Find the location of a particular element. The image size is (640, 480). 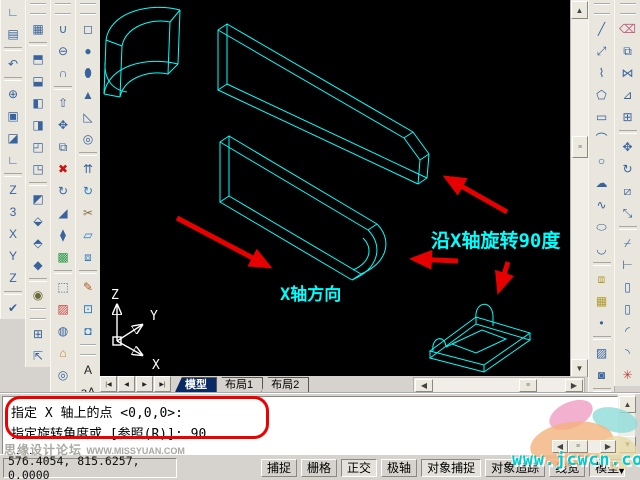

spline-button: ∿ is located at coordinates (602, 205).